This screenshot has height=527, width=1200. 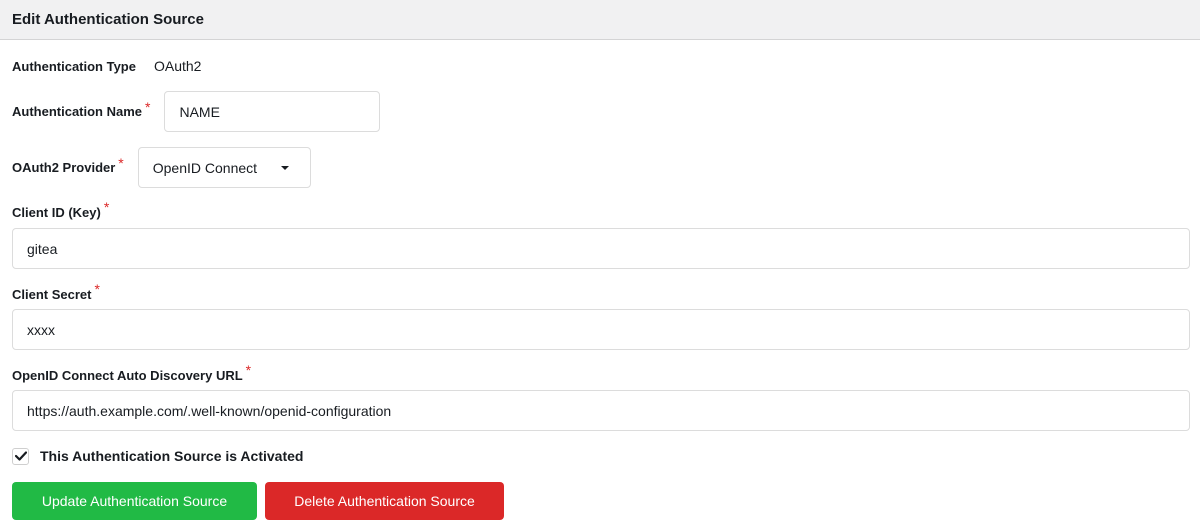 What do you see at coordinates (601, 410) in the screenshot?
I see `discovery-url-input` at bounding box center [601, 410].